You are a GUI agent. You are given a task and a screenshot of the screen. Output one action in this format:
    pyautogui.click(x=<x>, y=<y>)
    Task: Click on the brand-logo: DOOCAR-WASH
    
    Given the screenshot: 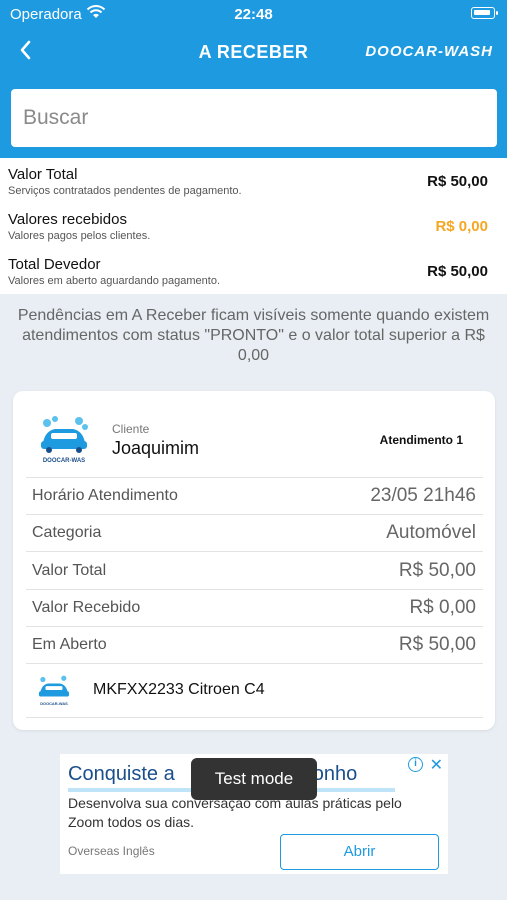 What is the action you would take?
    pyautogui.click(x=429, y=51)
    